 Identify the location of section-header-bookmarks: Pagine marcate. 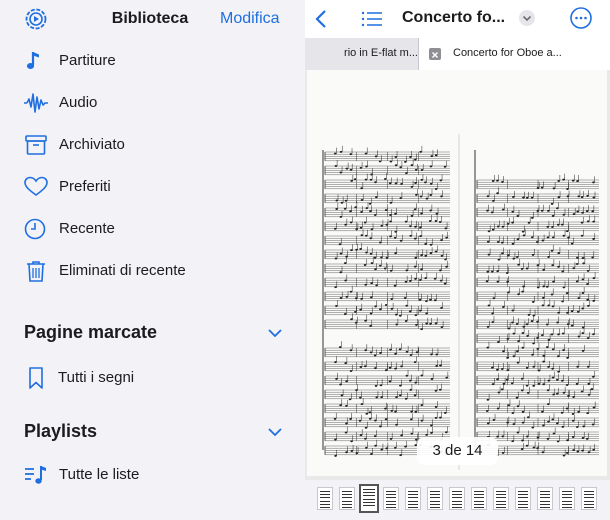
(152, 333).